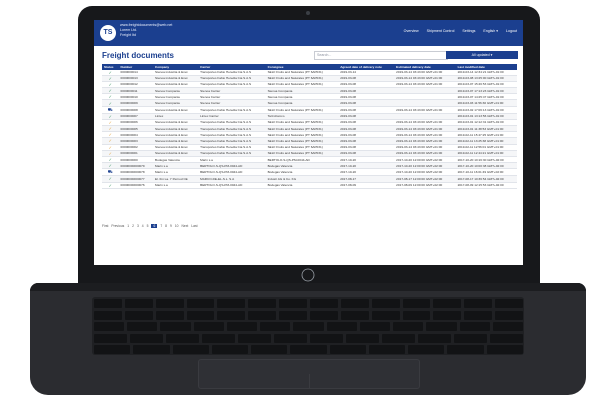 Image resolution: width=616 pixels, height=403 pixels. I want to click on pager-page: 10, so click(177, 226).